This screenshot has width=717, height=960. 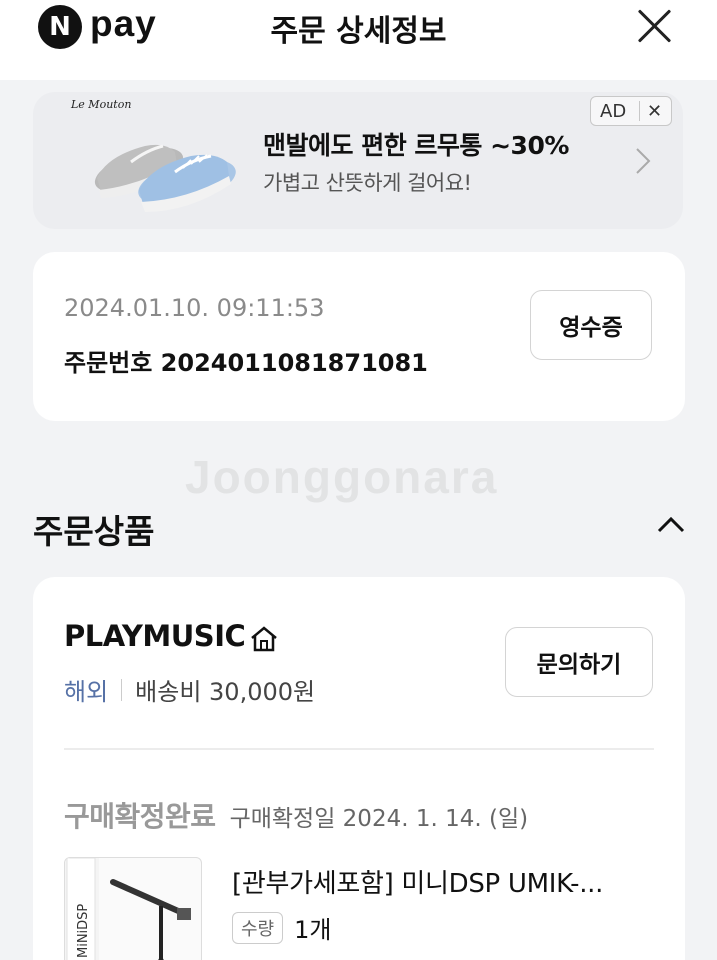 What do you see at coordinates (128, 909) in the screenshot?
I see `microphone-image: MiNiDSP` at bounding box center [128, 909].